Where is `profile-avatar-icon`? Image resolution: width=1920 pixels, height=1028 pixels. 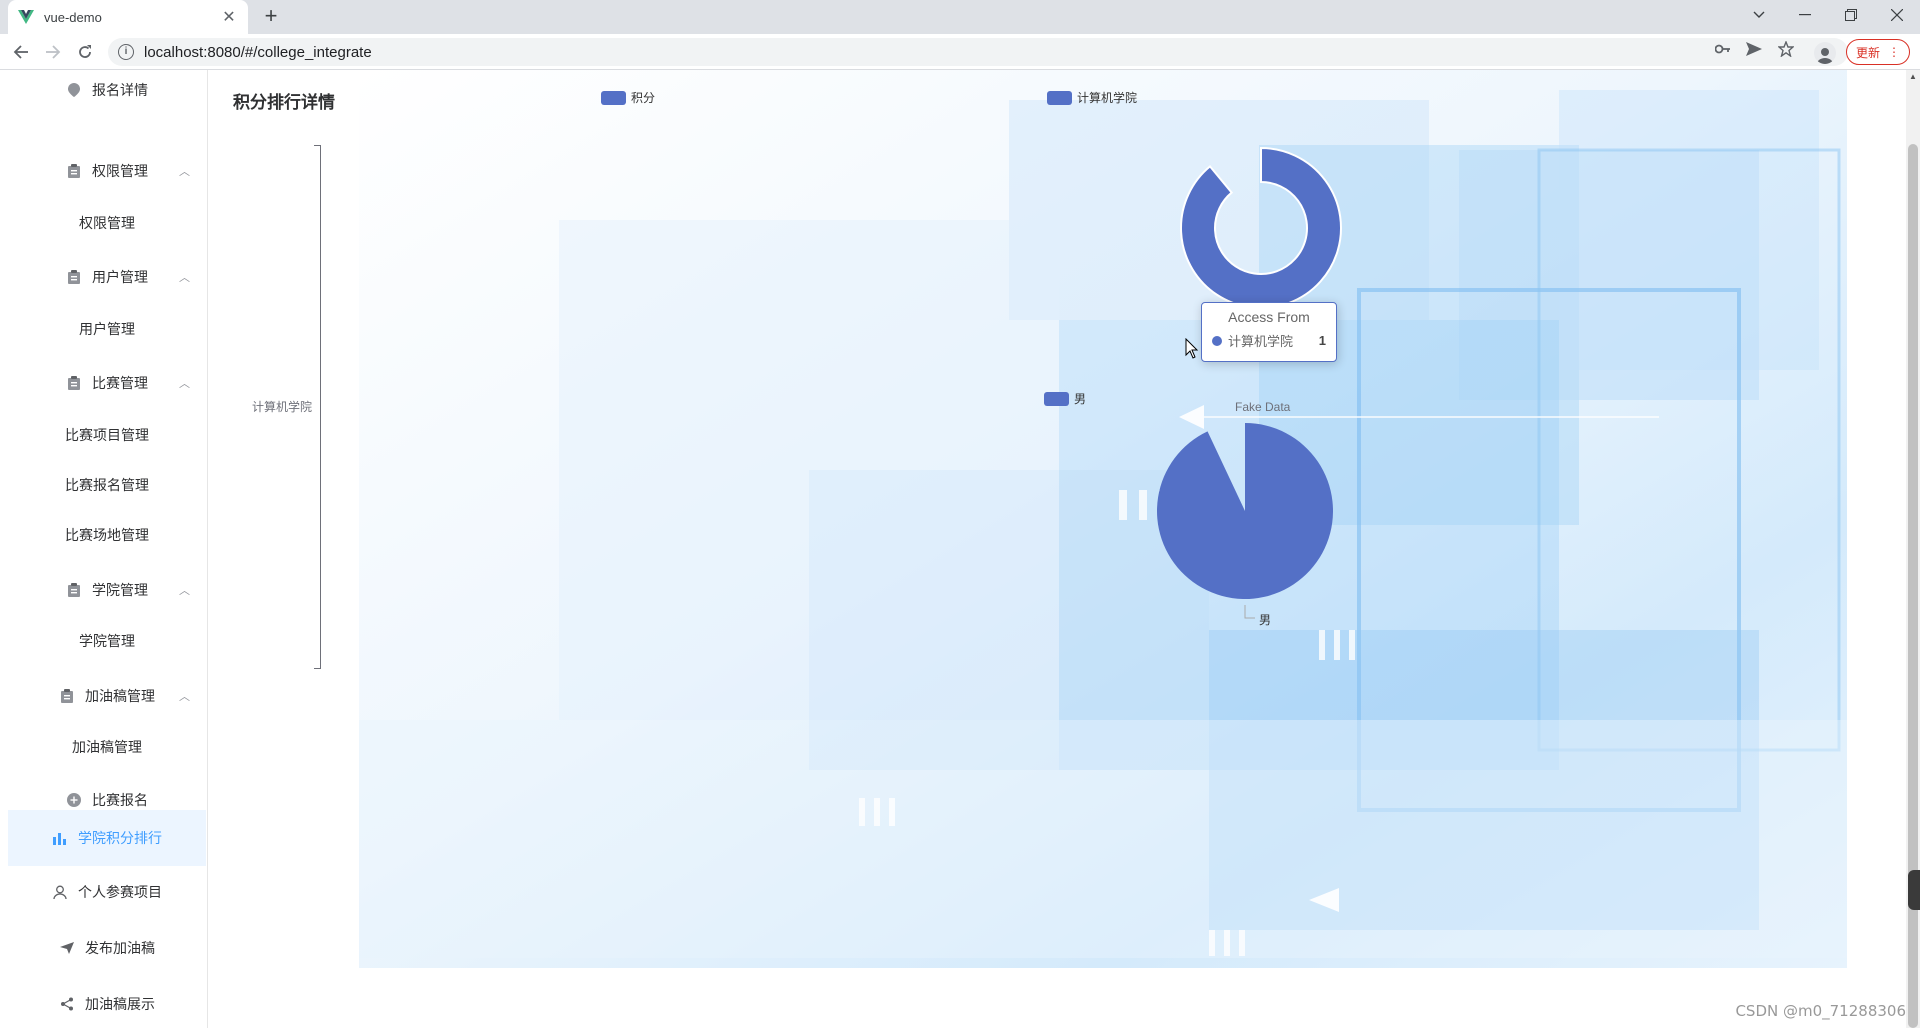
profile-avatar-icon is located at coordinates (1825, 53).